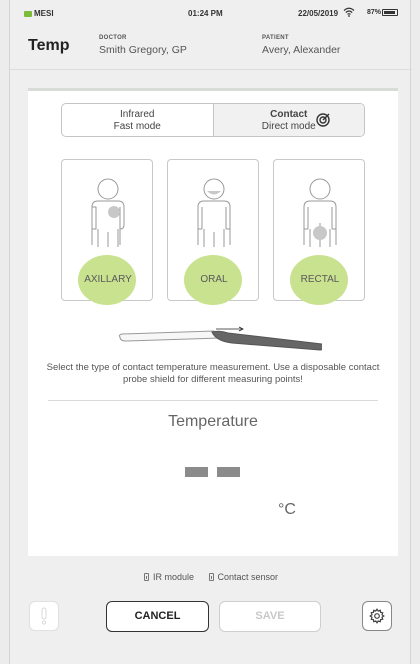  Describe the element at coordinates (108, 212) in the screenshot. I see `body-axillary-icon` at that location.